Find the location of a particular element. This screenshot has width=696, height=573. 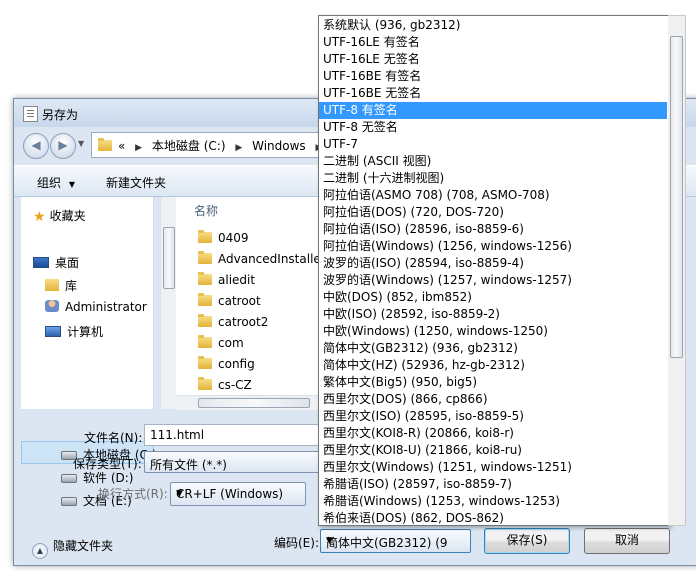

computer-icon is located at coordinates (53, 331).